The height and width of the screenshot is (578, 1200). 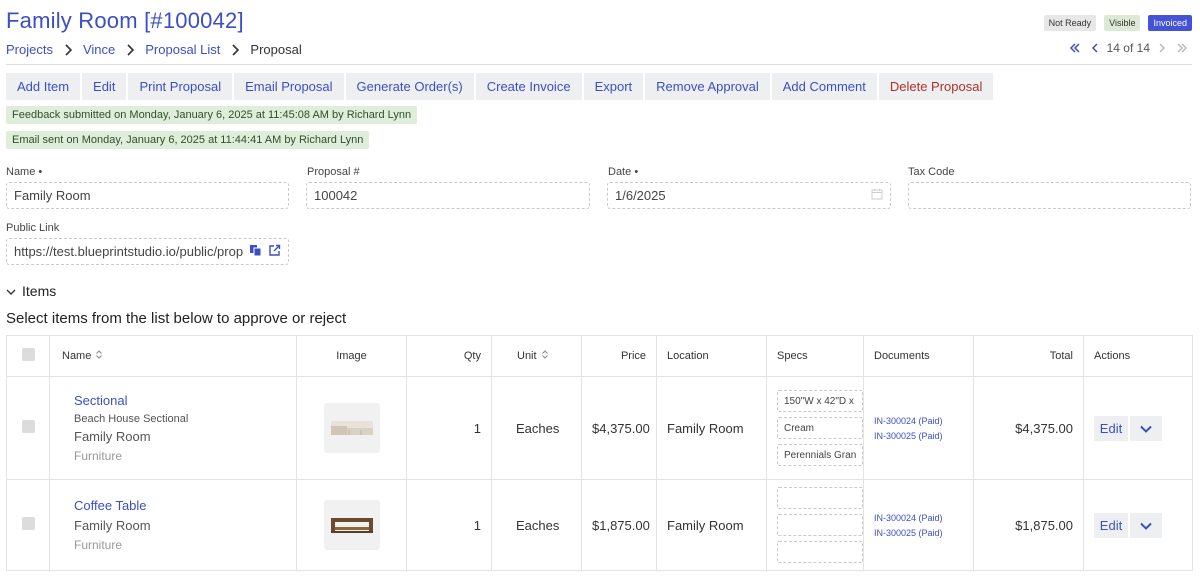 I want to click on coffee-table-image, so click(x=351, y=525).